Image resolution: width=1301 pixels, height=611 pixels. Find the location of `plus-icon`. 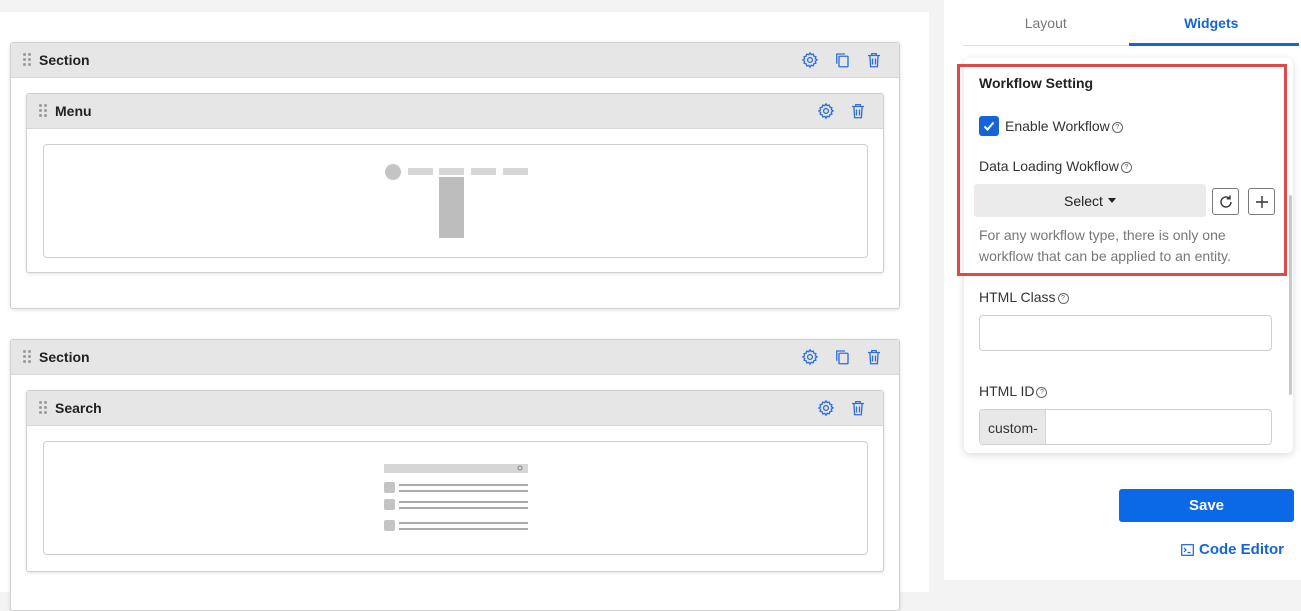

plus-icon is located at coordinates (1261, 201).